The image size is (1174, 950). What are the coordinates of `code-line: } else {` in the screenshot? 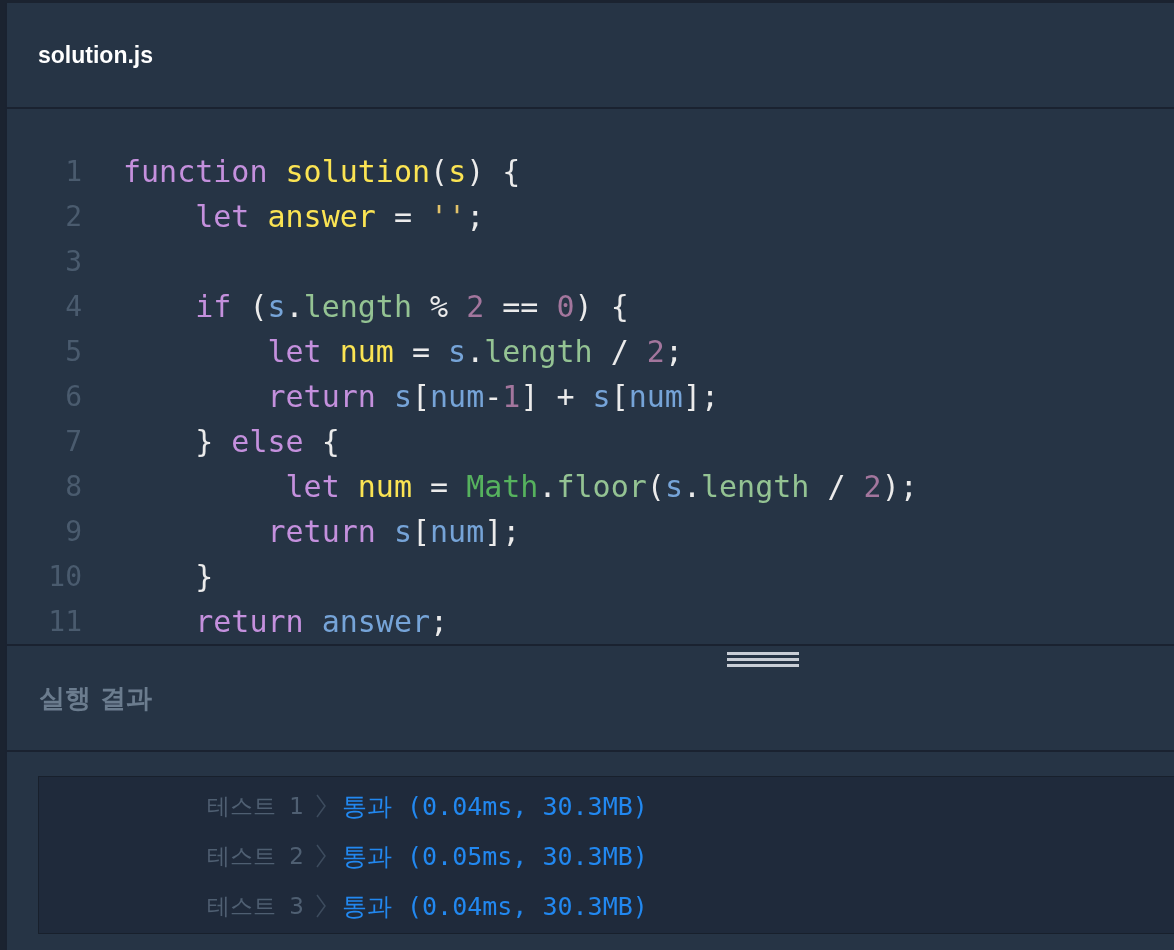 It's located at (267, 442).